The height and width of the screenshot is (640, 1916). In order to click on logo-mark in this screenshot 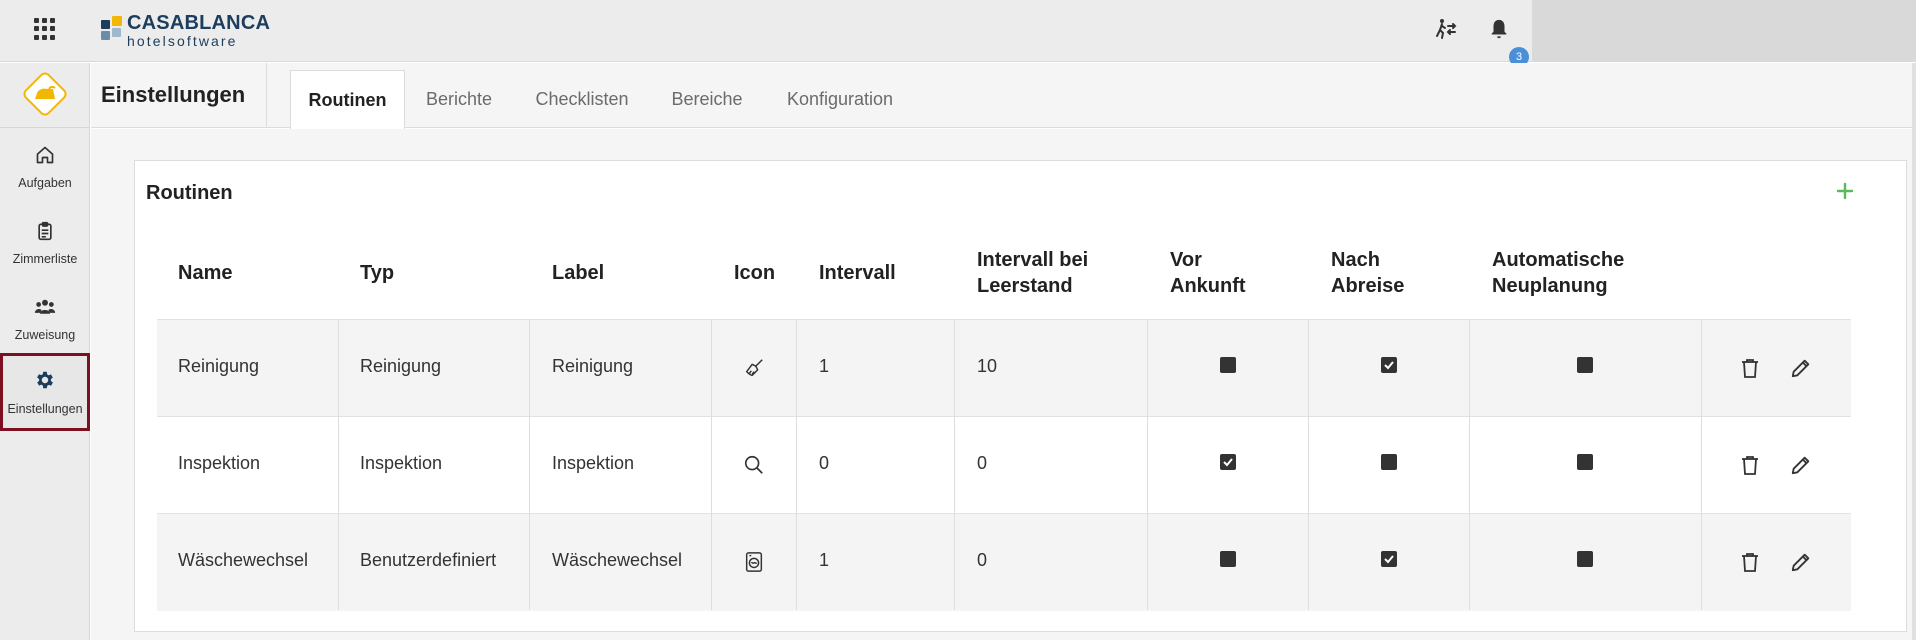, I will do `click(112, 30)`.